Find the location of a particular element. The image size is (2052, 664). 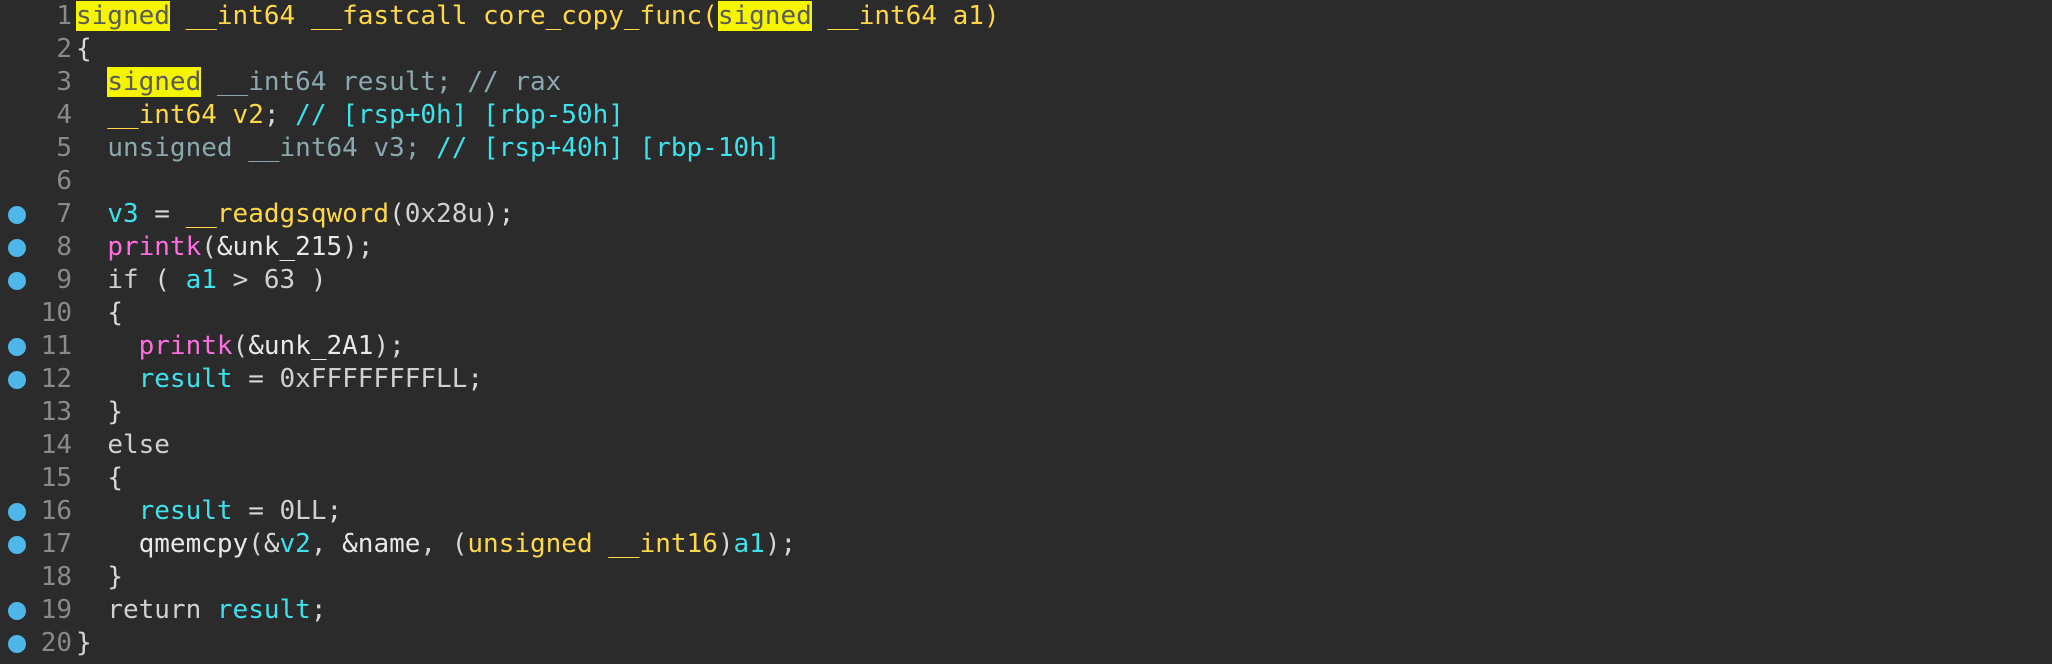

line-number: 20 is located at coordinates (56, 643).